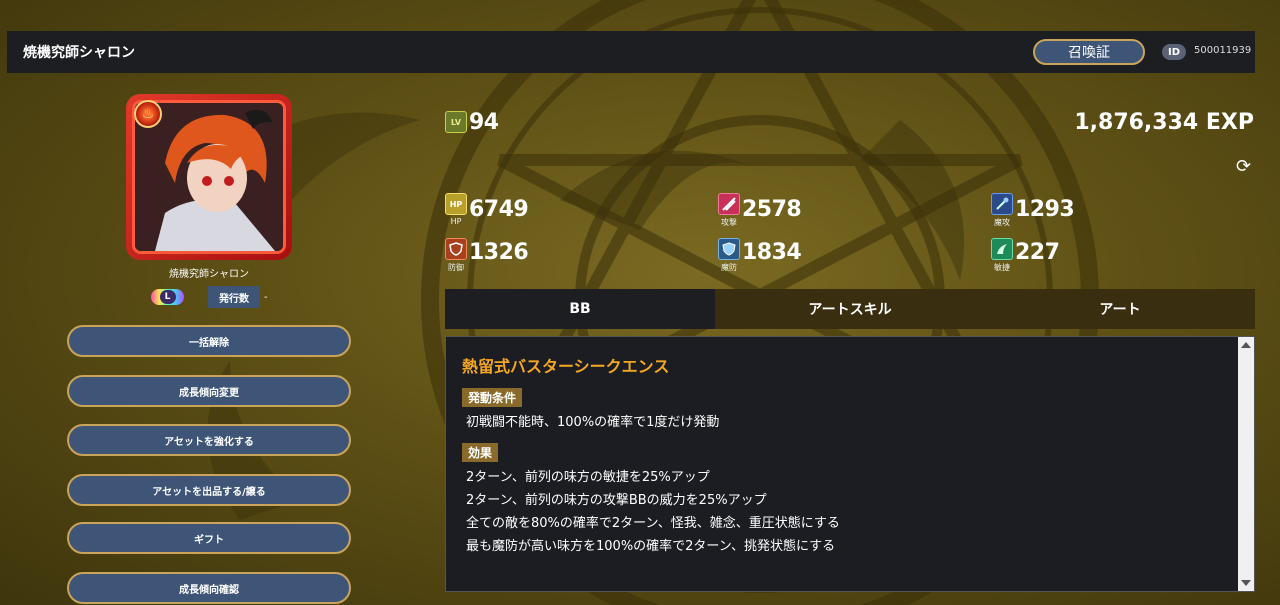  I want to click on level-icon: LV, so click(456, 122).